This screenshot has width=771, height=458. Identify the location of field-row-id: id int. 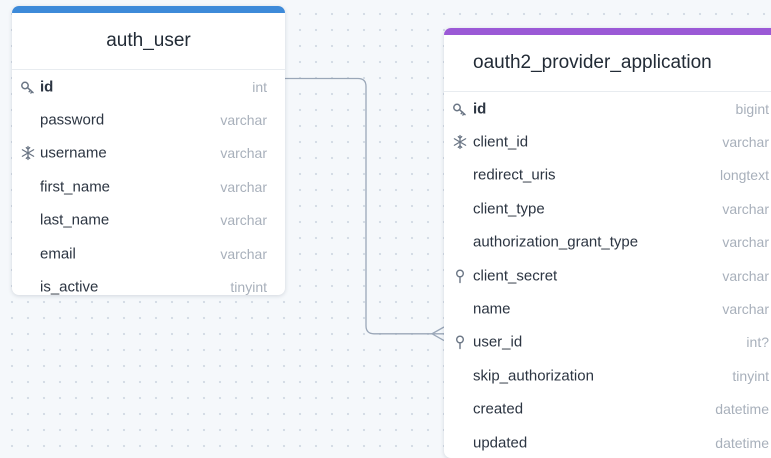
(148, 86).